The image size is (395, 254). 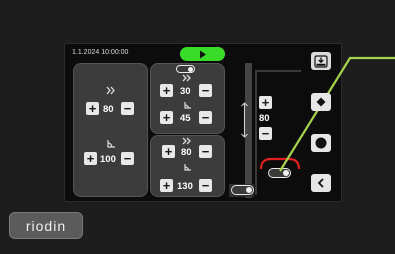 What do you see at coordinates (205, 185) in the screenshot?
I see `right-bottom-minus-button-2: −` at bounding box center [205, 185].